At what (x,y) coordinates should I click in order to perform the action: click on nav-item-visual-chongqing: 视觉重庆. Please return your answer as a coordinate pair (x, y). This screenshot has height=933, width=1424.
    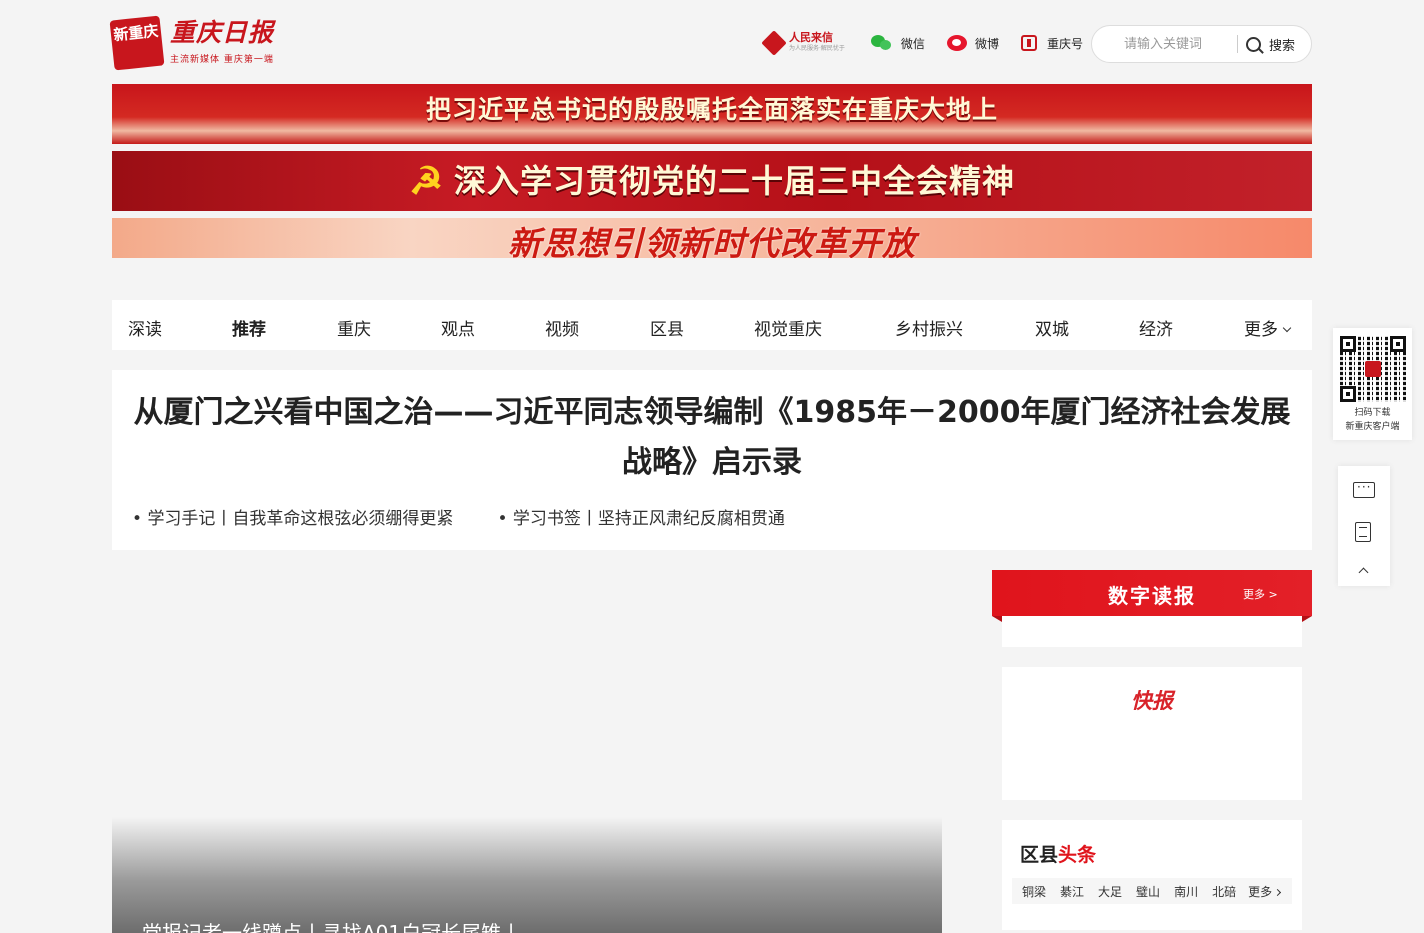
    Looking at the image, I should click on (788, 327).